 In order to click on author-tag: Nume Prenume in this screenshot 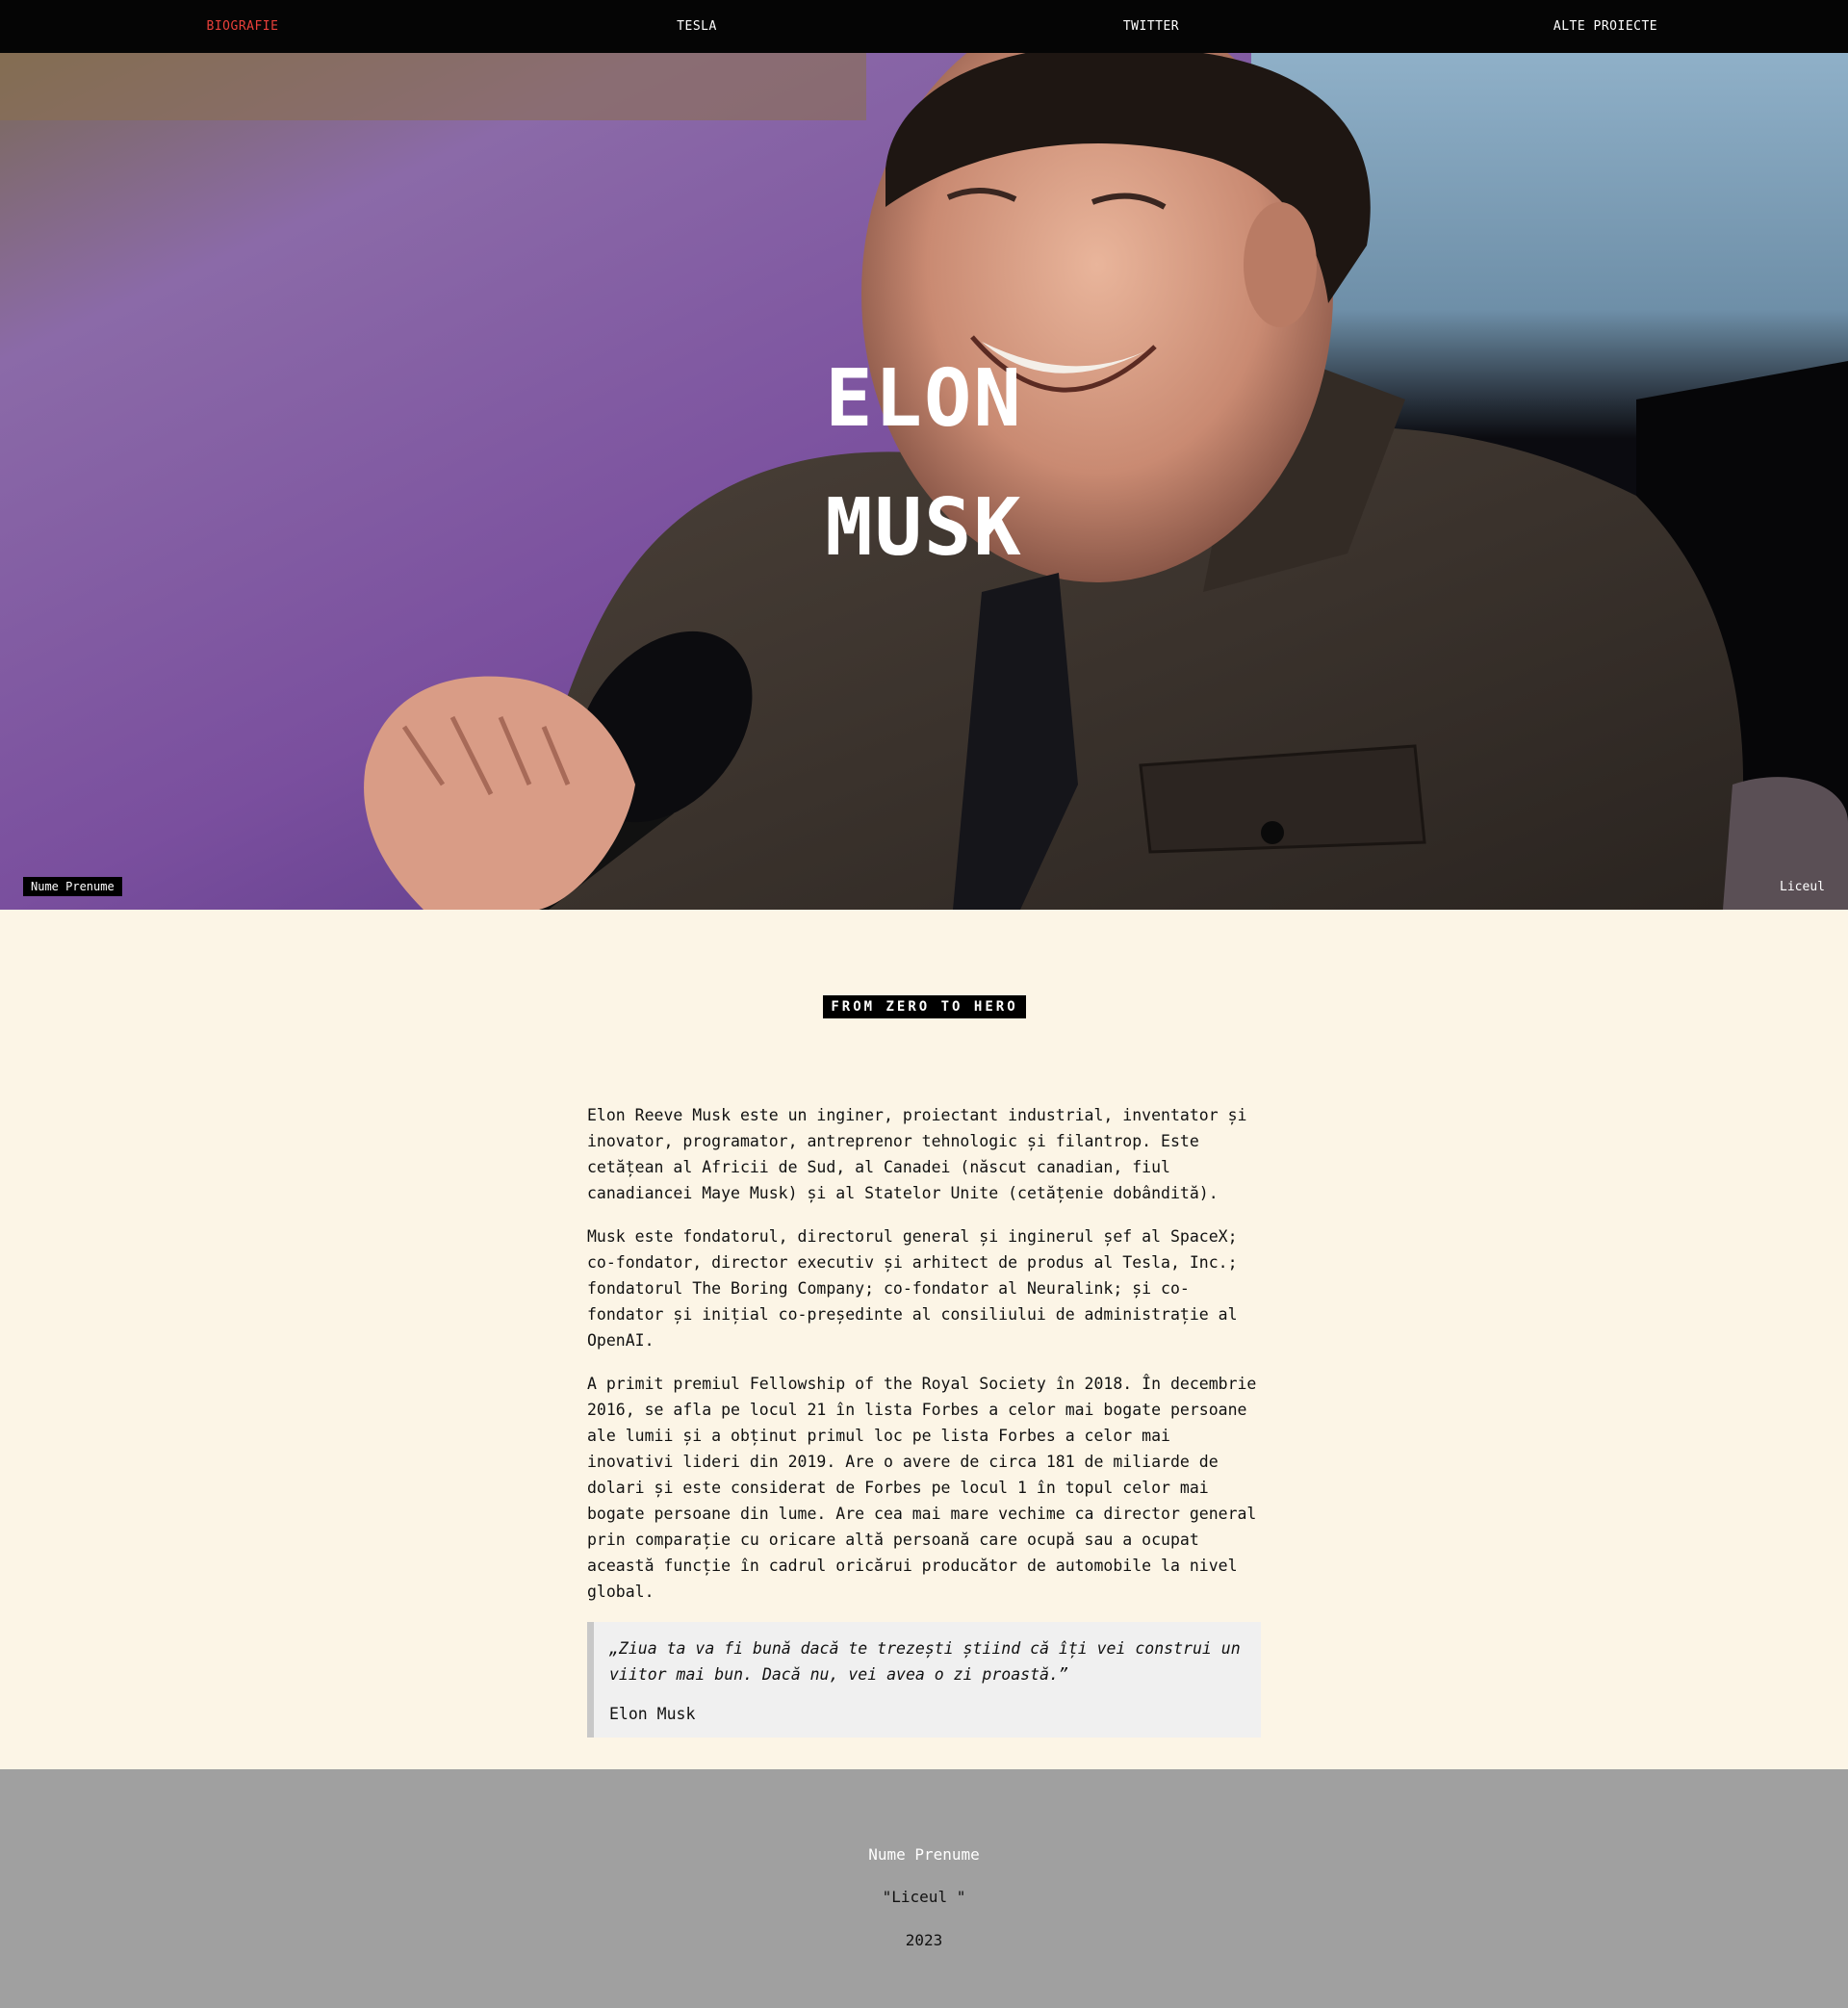, I will do `click(72, 886)`.